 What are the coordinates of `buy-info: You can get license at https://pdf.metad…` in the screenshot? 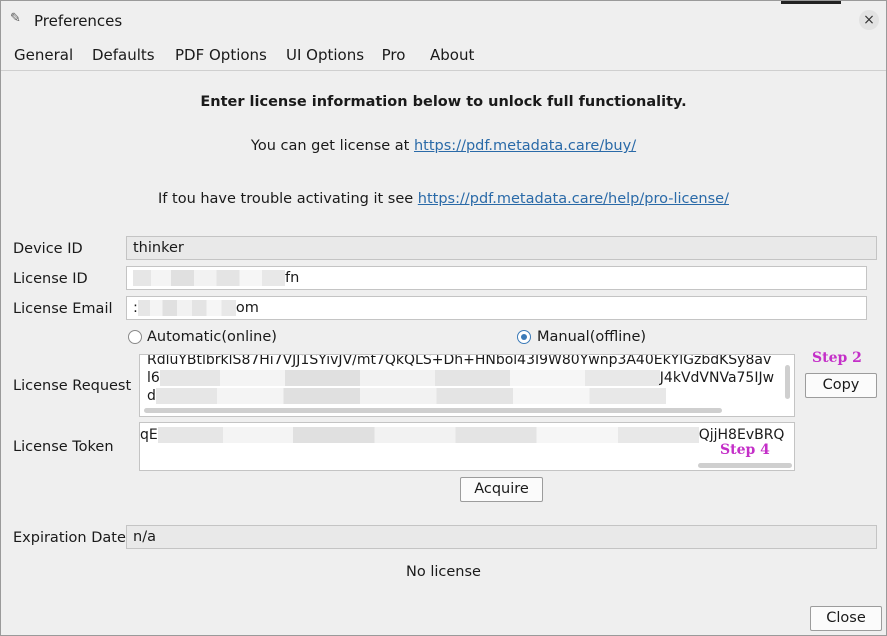 It's located at (443, 146).